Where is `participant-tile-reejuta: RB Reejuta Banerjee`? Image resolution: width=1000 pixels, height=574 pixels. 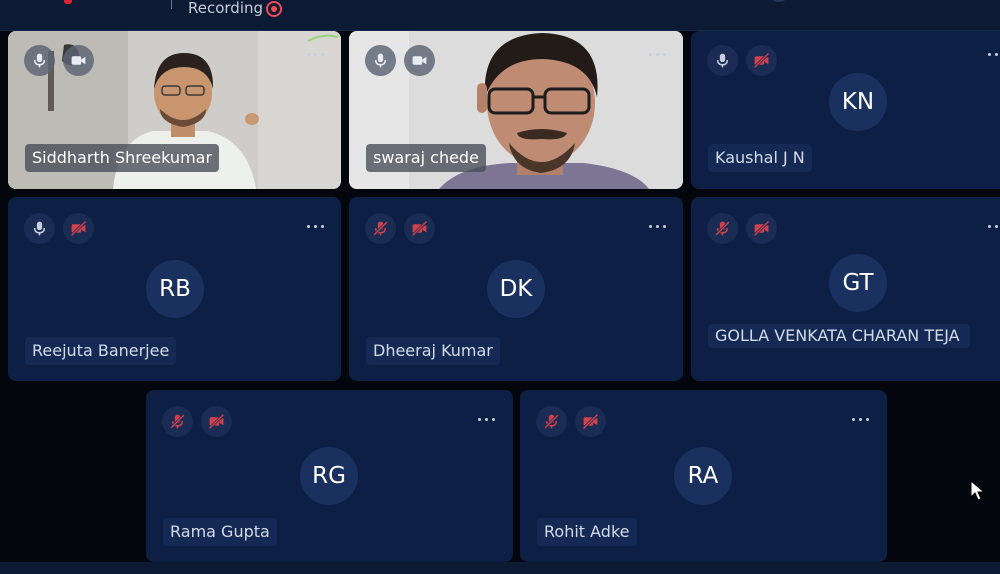
participant-tile-reejuta: RB Reejuta Banerjee is located at coordinates (174, 289).